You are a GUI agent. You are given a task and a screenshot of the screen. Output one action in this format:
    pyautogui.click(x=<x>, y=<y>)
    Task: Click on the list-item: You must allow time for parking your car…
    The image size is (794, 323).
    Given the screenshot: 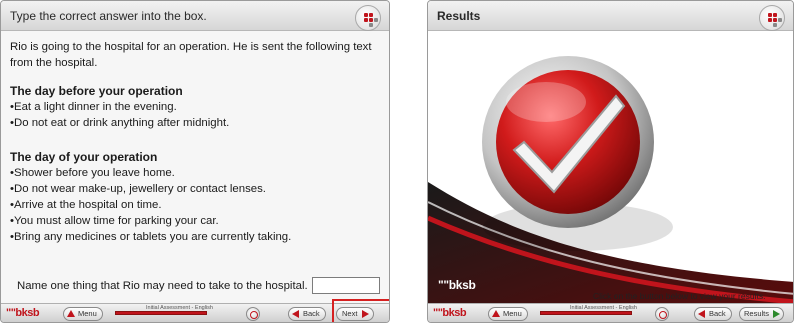 What is the action you would take?
    pyautogui.click(x=194, y=221)
    